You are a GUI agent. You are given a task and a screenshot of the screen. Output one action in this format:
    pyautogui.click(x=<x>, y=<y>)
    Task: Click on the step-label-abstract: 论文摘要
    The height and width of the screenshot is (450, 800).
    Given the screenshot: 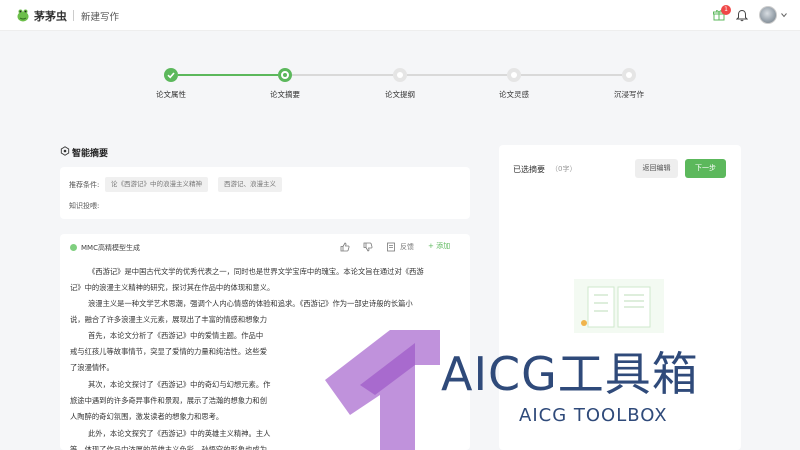 What is the action you would take?
    pyautogui.click(x=285, y=94)
    